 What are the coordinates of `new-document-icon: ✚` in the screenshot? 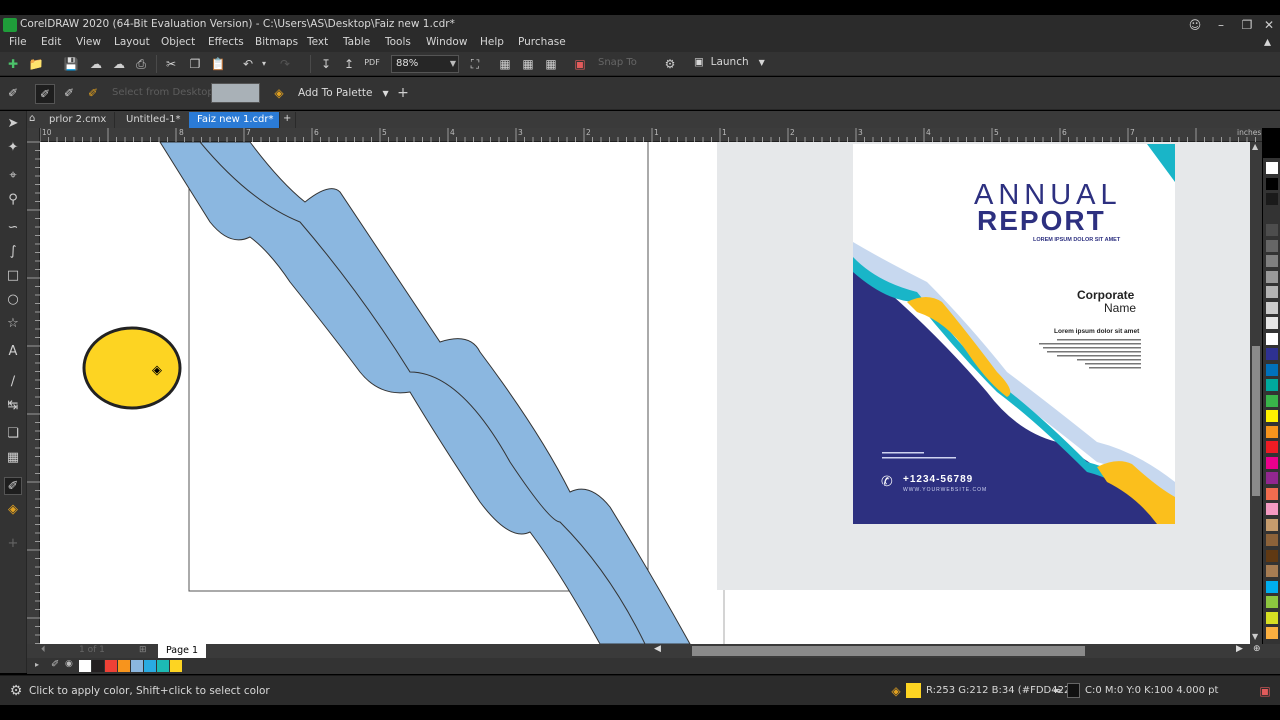 It's located at (13, 64).